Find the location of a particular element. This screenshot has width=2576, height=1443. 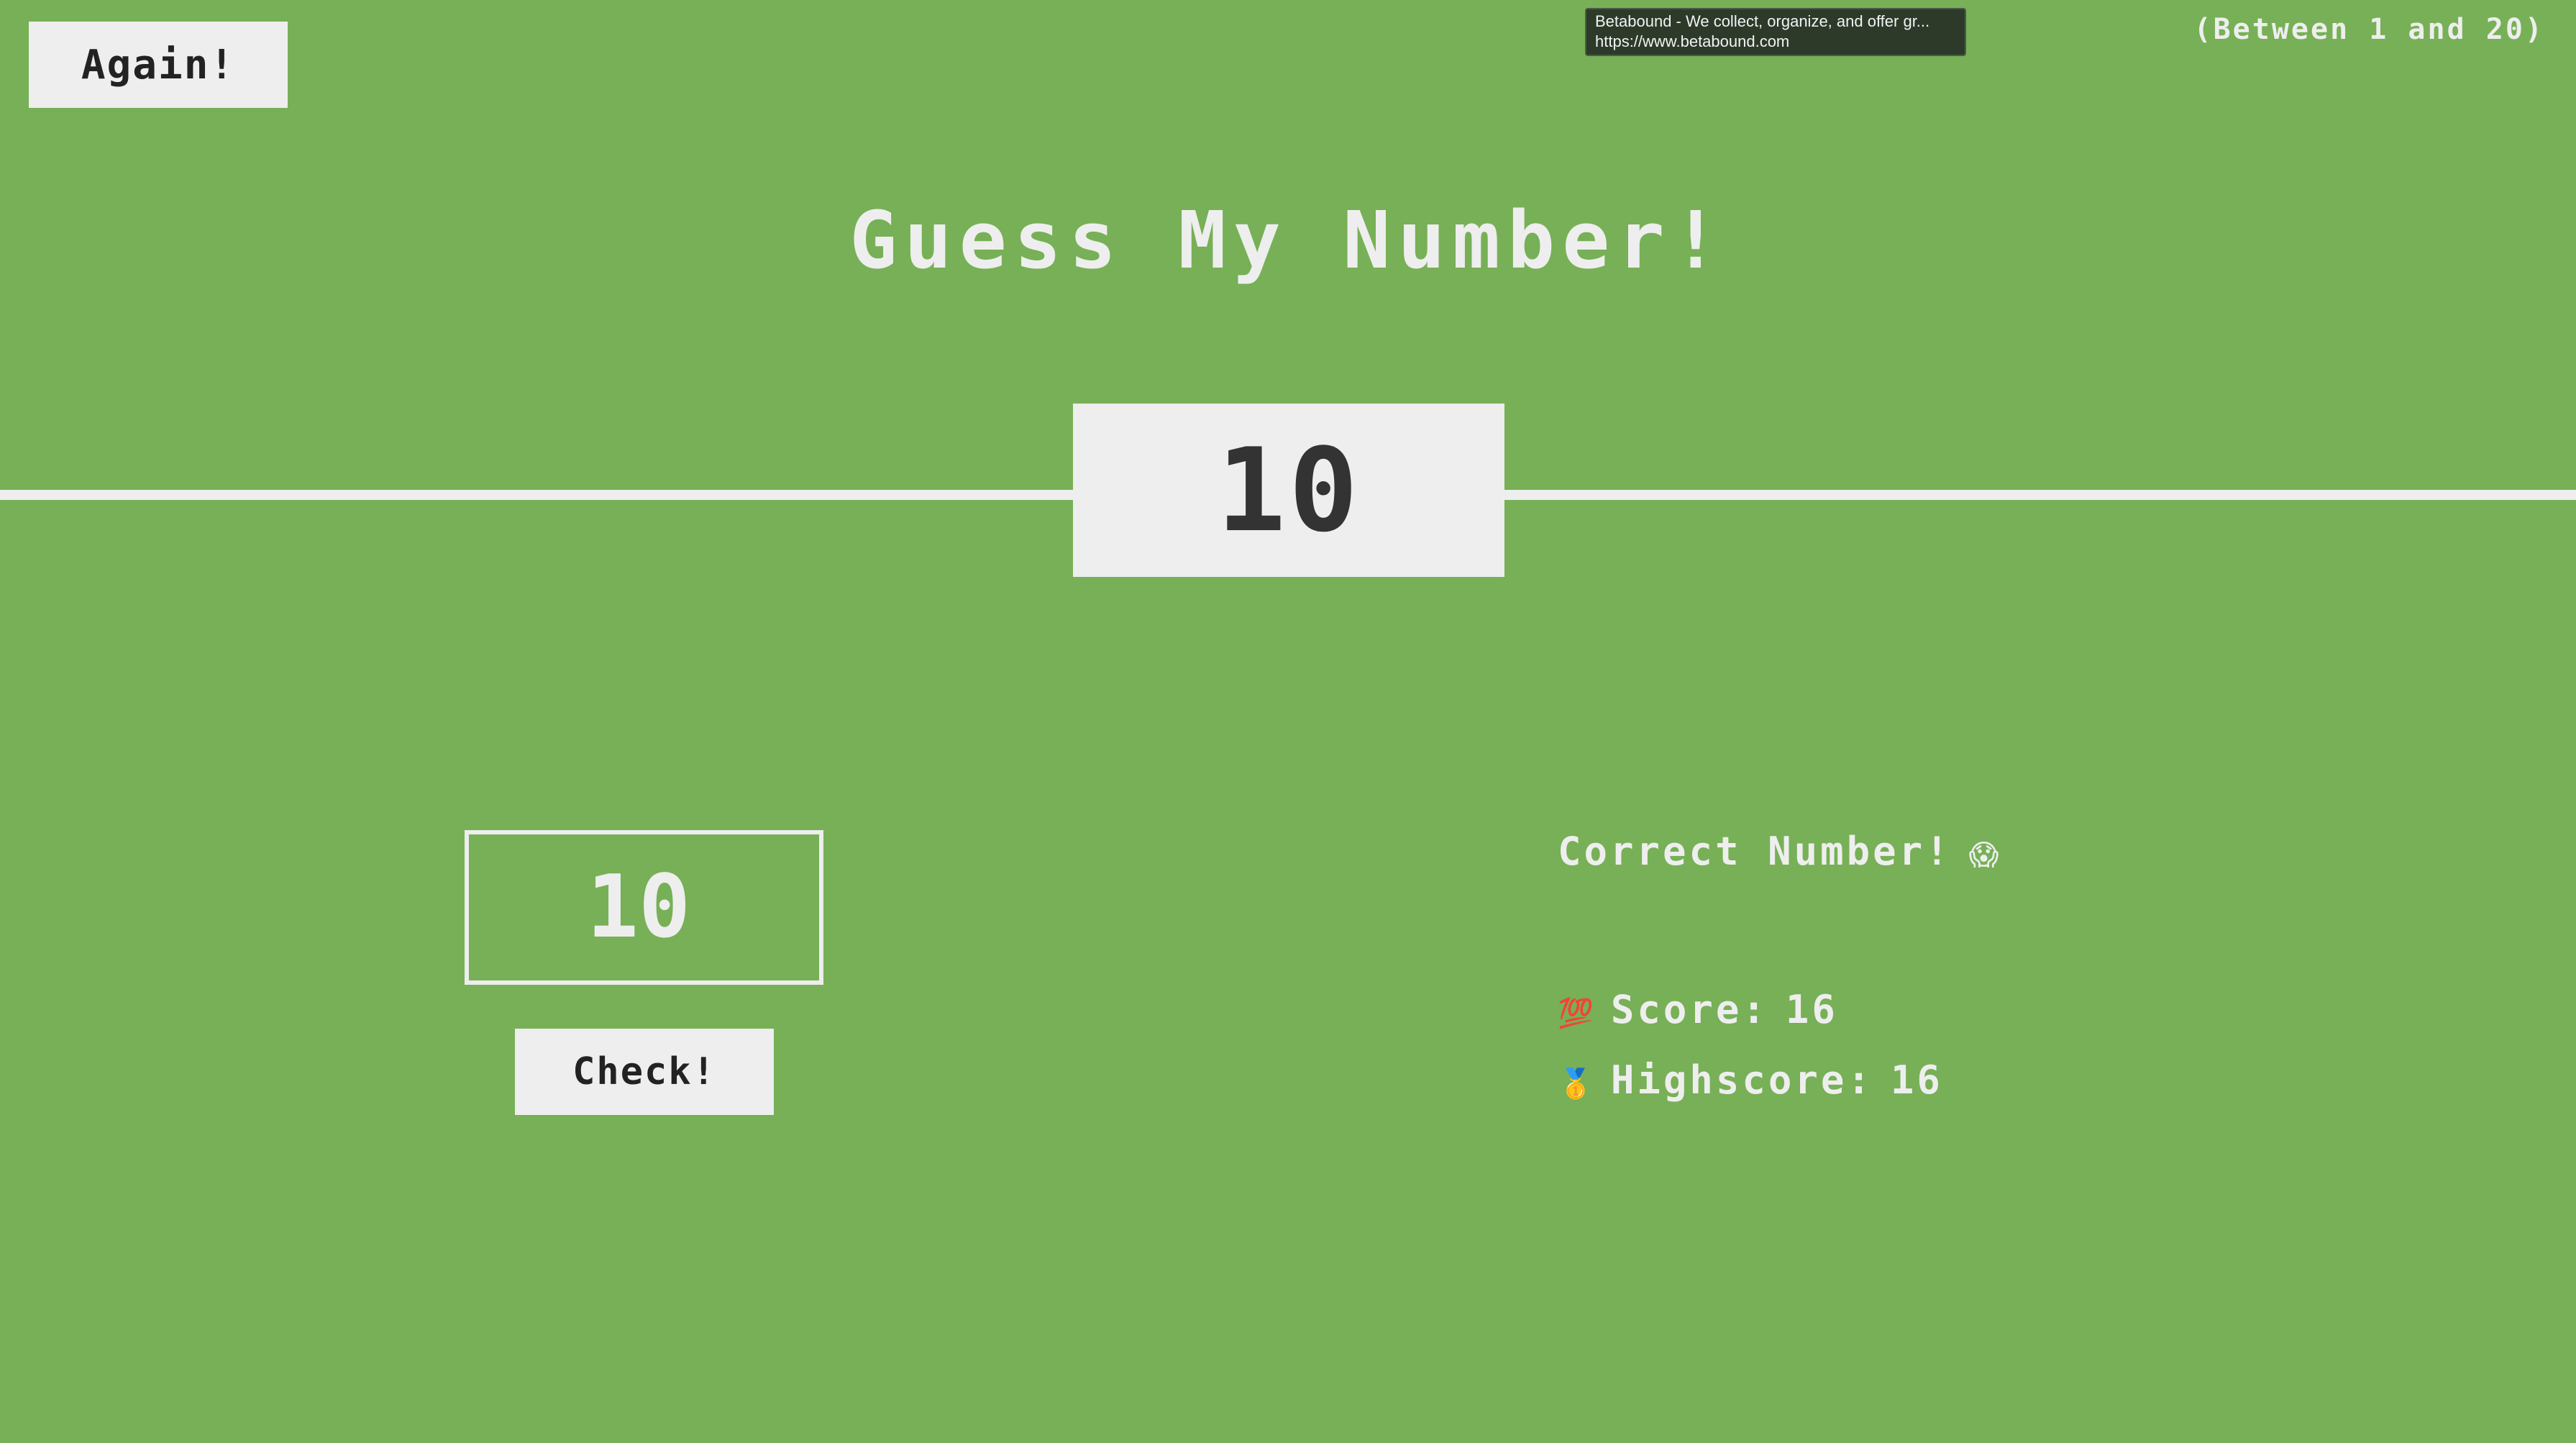

scream-emoji-icon: 😱 is located at coordinates (1984, 855).